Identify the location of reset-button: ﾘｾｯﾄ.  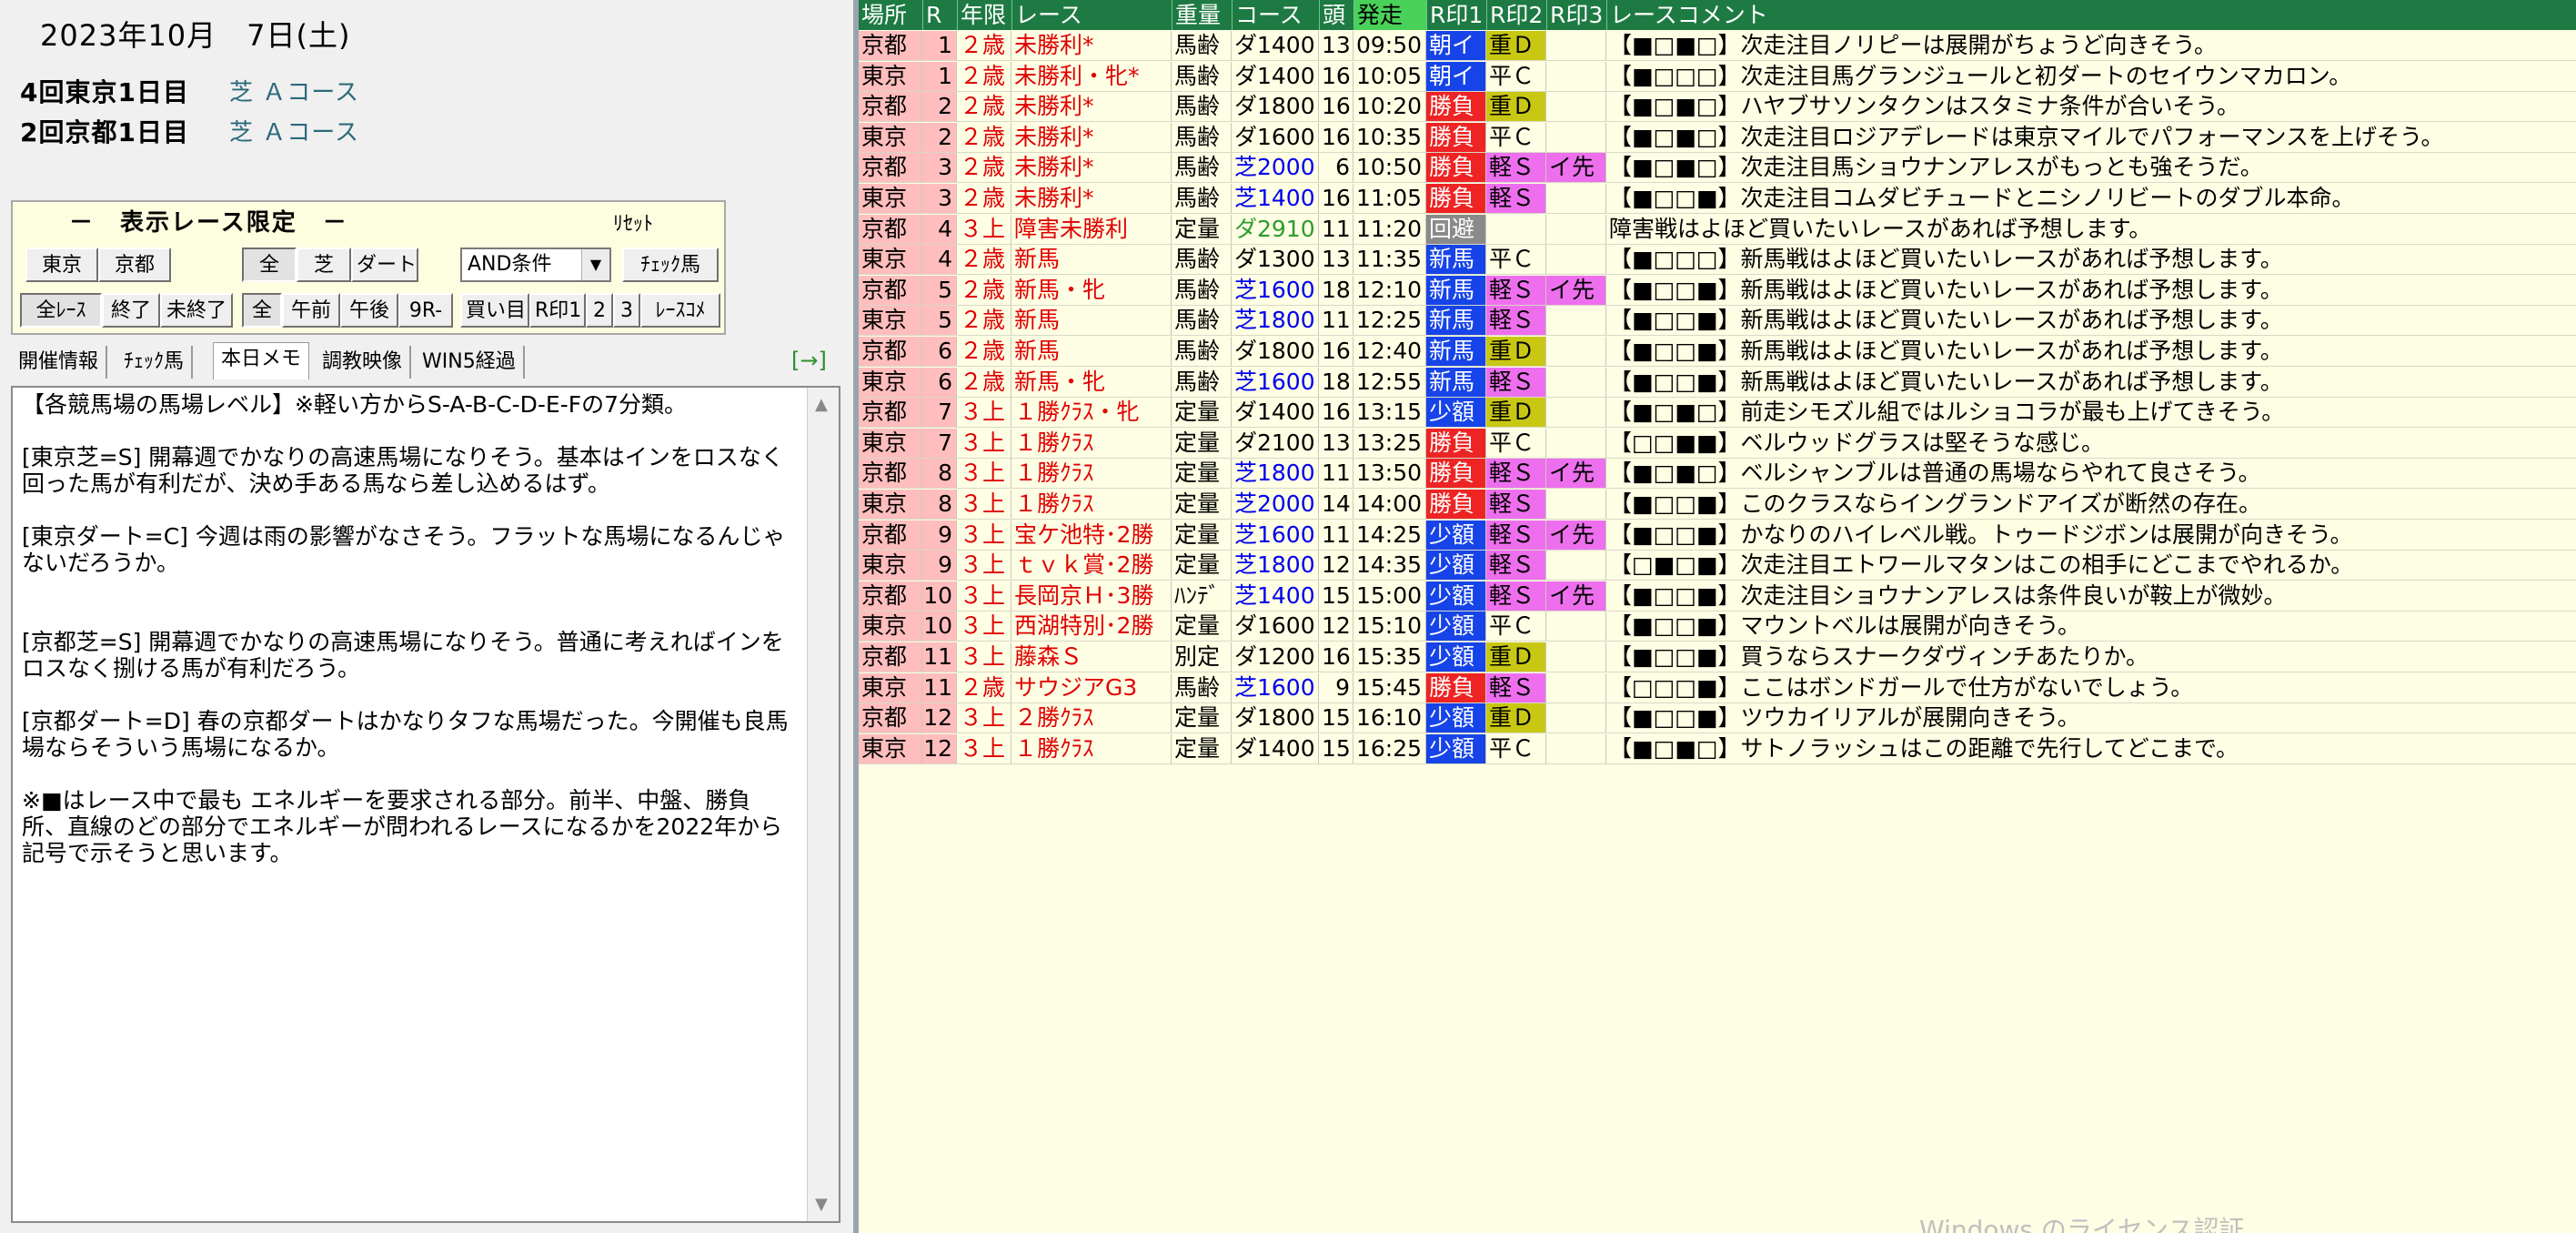
(633, 222).